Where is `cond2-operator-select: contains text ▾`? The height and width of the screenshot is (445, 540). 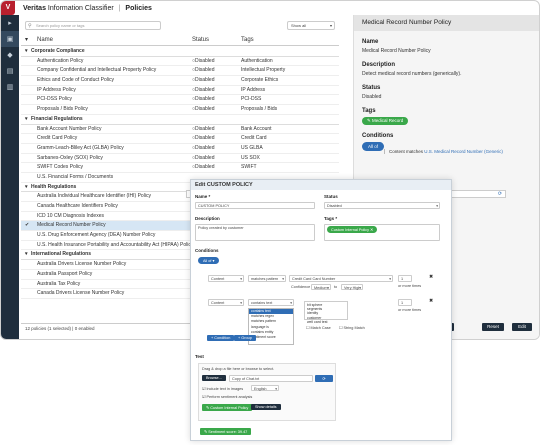 cond2-operator-select: contains text ▾ is located at coordinates (271, 302).